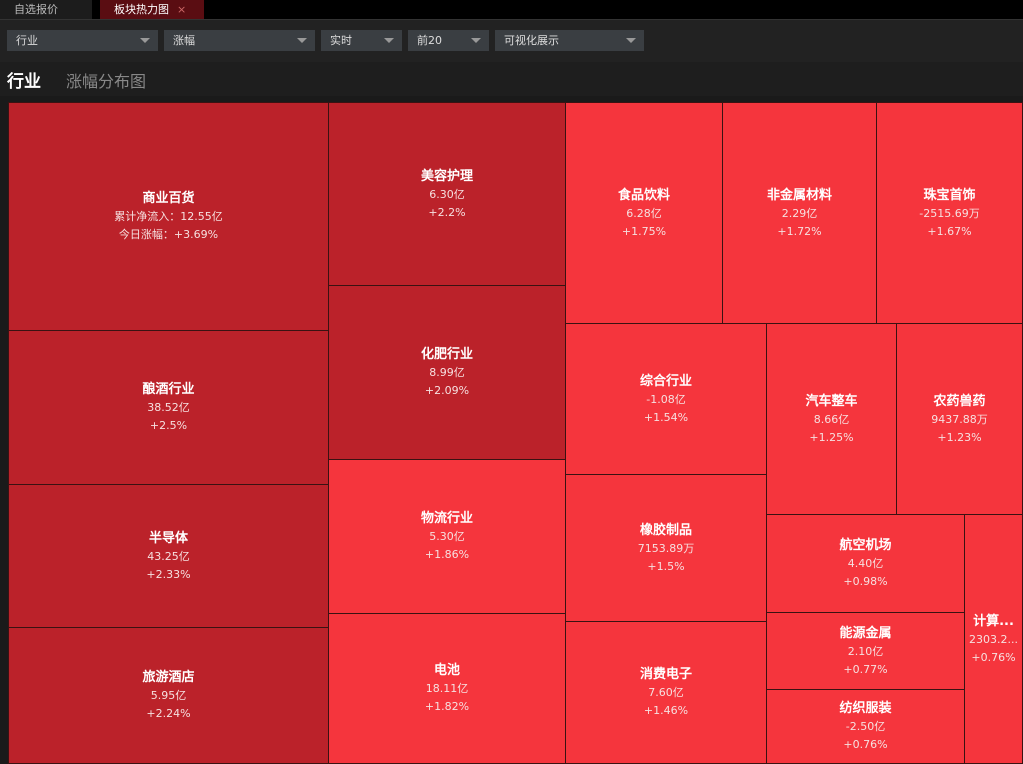  What do you see at coordinates (666, 710) in the screenshot?
I see `sector-change: +1.46%` at bounding box center [666, 710].